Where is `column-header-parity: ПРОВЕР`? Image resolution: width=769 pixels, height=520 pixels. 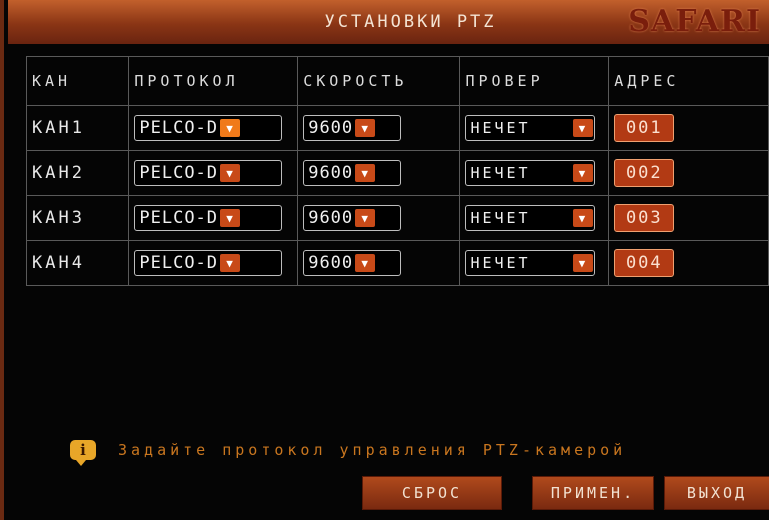
column-header-parity: ПРОВЕР is located at coordinates (534, 81).